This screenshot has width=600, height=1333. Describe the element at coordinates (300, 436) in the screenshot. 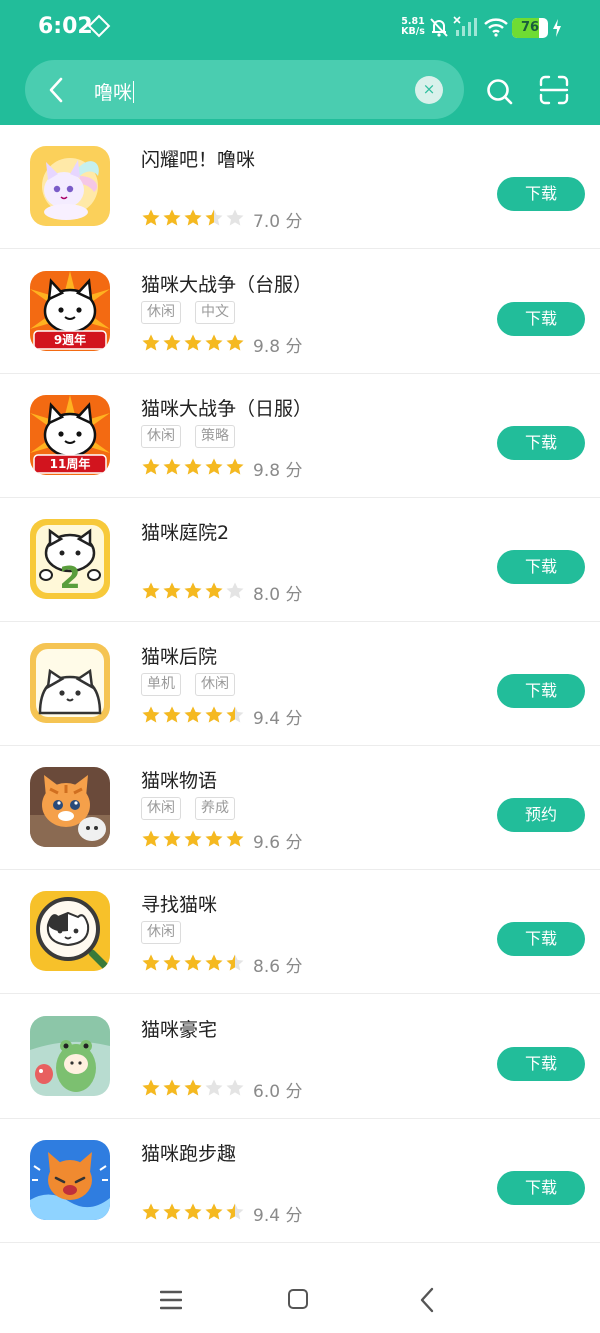

I see `list-item: 11周年 猫咪大战争（日服） 休闲 策略 9.8 分 下载` at that location.